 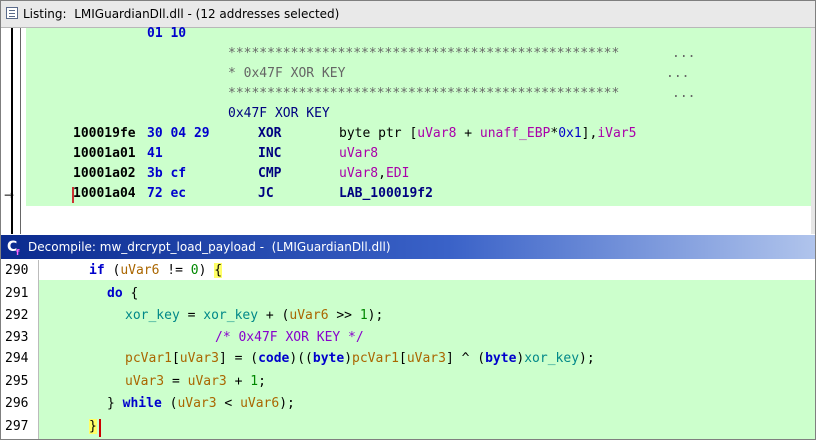 I want to click on listing-instruction-row: 10001a04 72 ec JC LAB_100019f2, so click(x=418, y=194).